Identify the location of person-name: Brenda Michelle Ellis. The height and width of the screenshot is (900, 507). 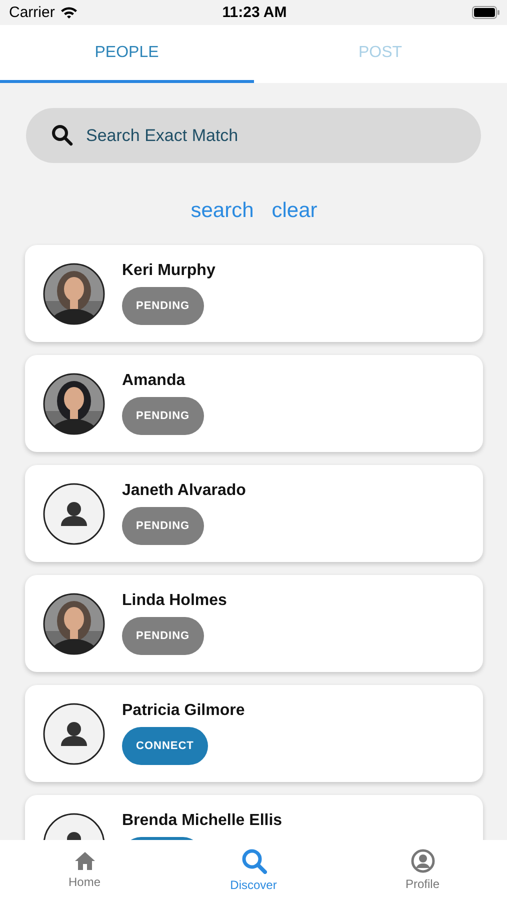
(202, 821).